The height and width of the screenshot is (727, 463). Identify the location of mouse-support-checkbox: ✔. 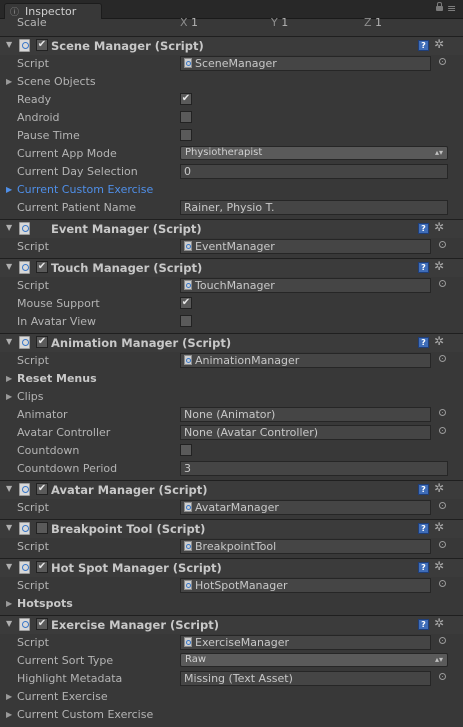
(186, 303).